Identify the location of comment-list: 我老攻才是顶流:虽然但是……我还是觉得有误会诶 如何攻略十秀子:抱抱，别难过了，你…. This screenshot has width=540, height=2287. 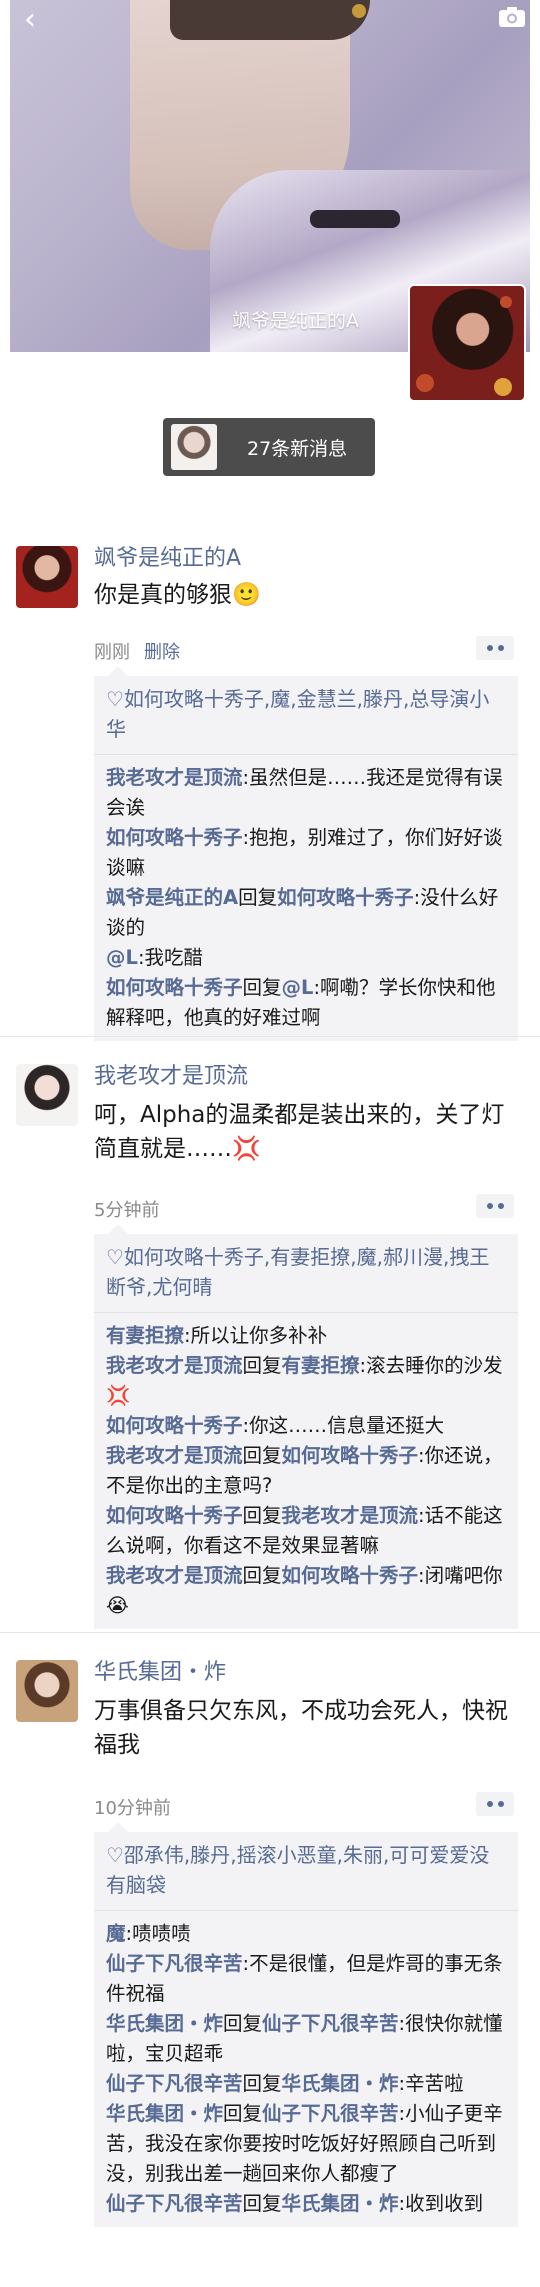
(306, 898).